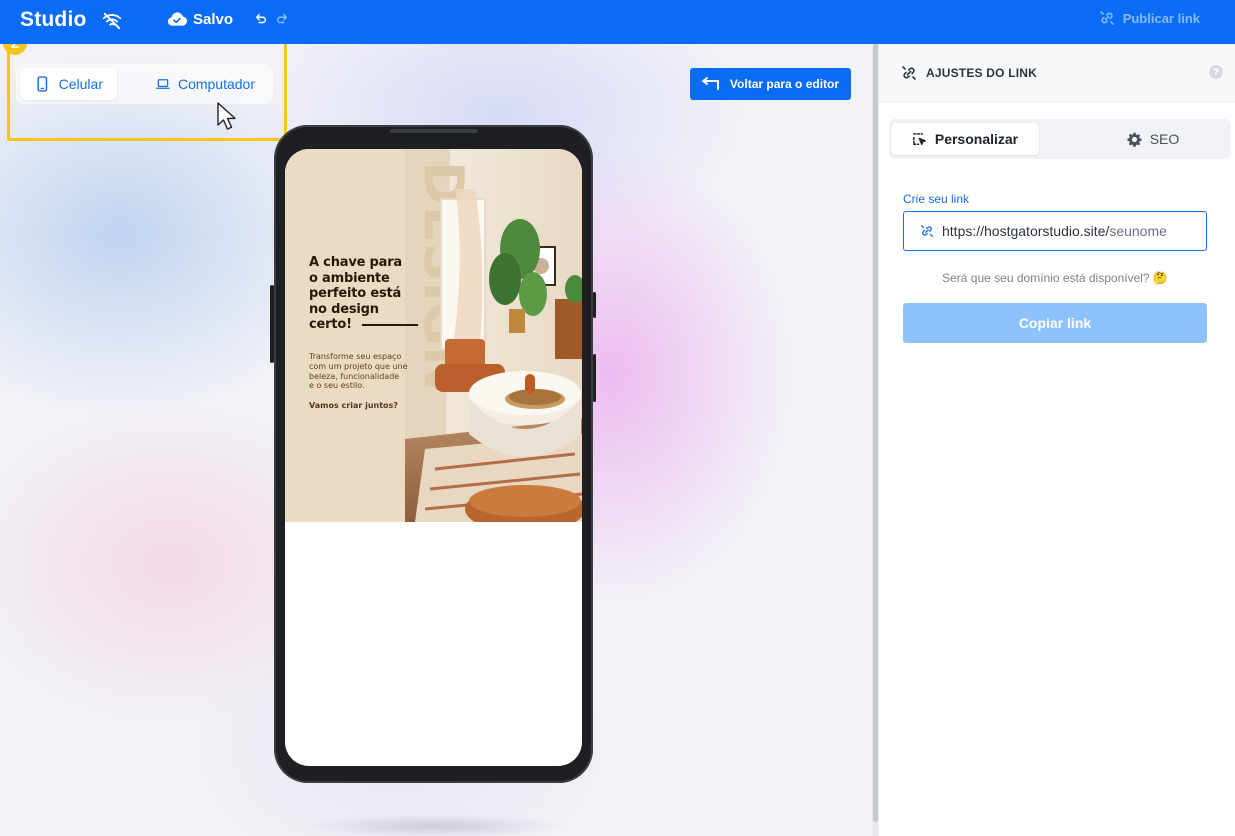  What do you see at coordinates (936, 199) in the screenshot?
I see `link-field-label: Crie seu link` at bounding box center [936, 199].